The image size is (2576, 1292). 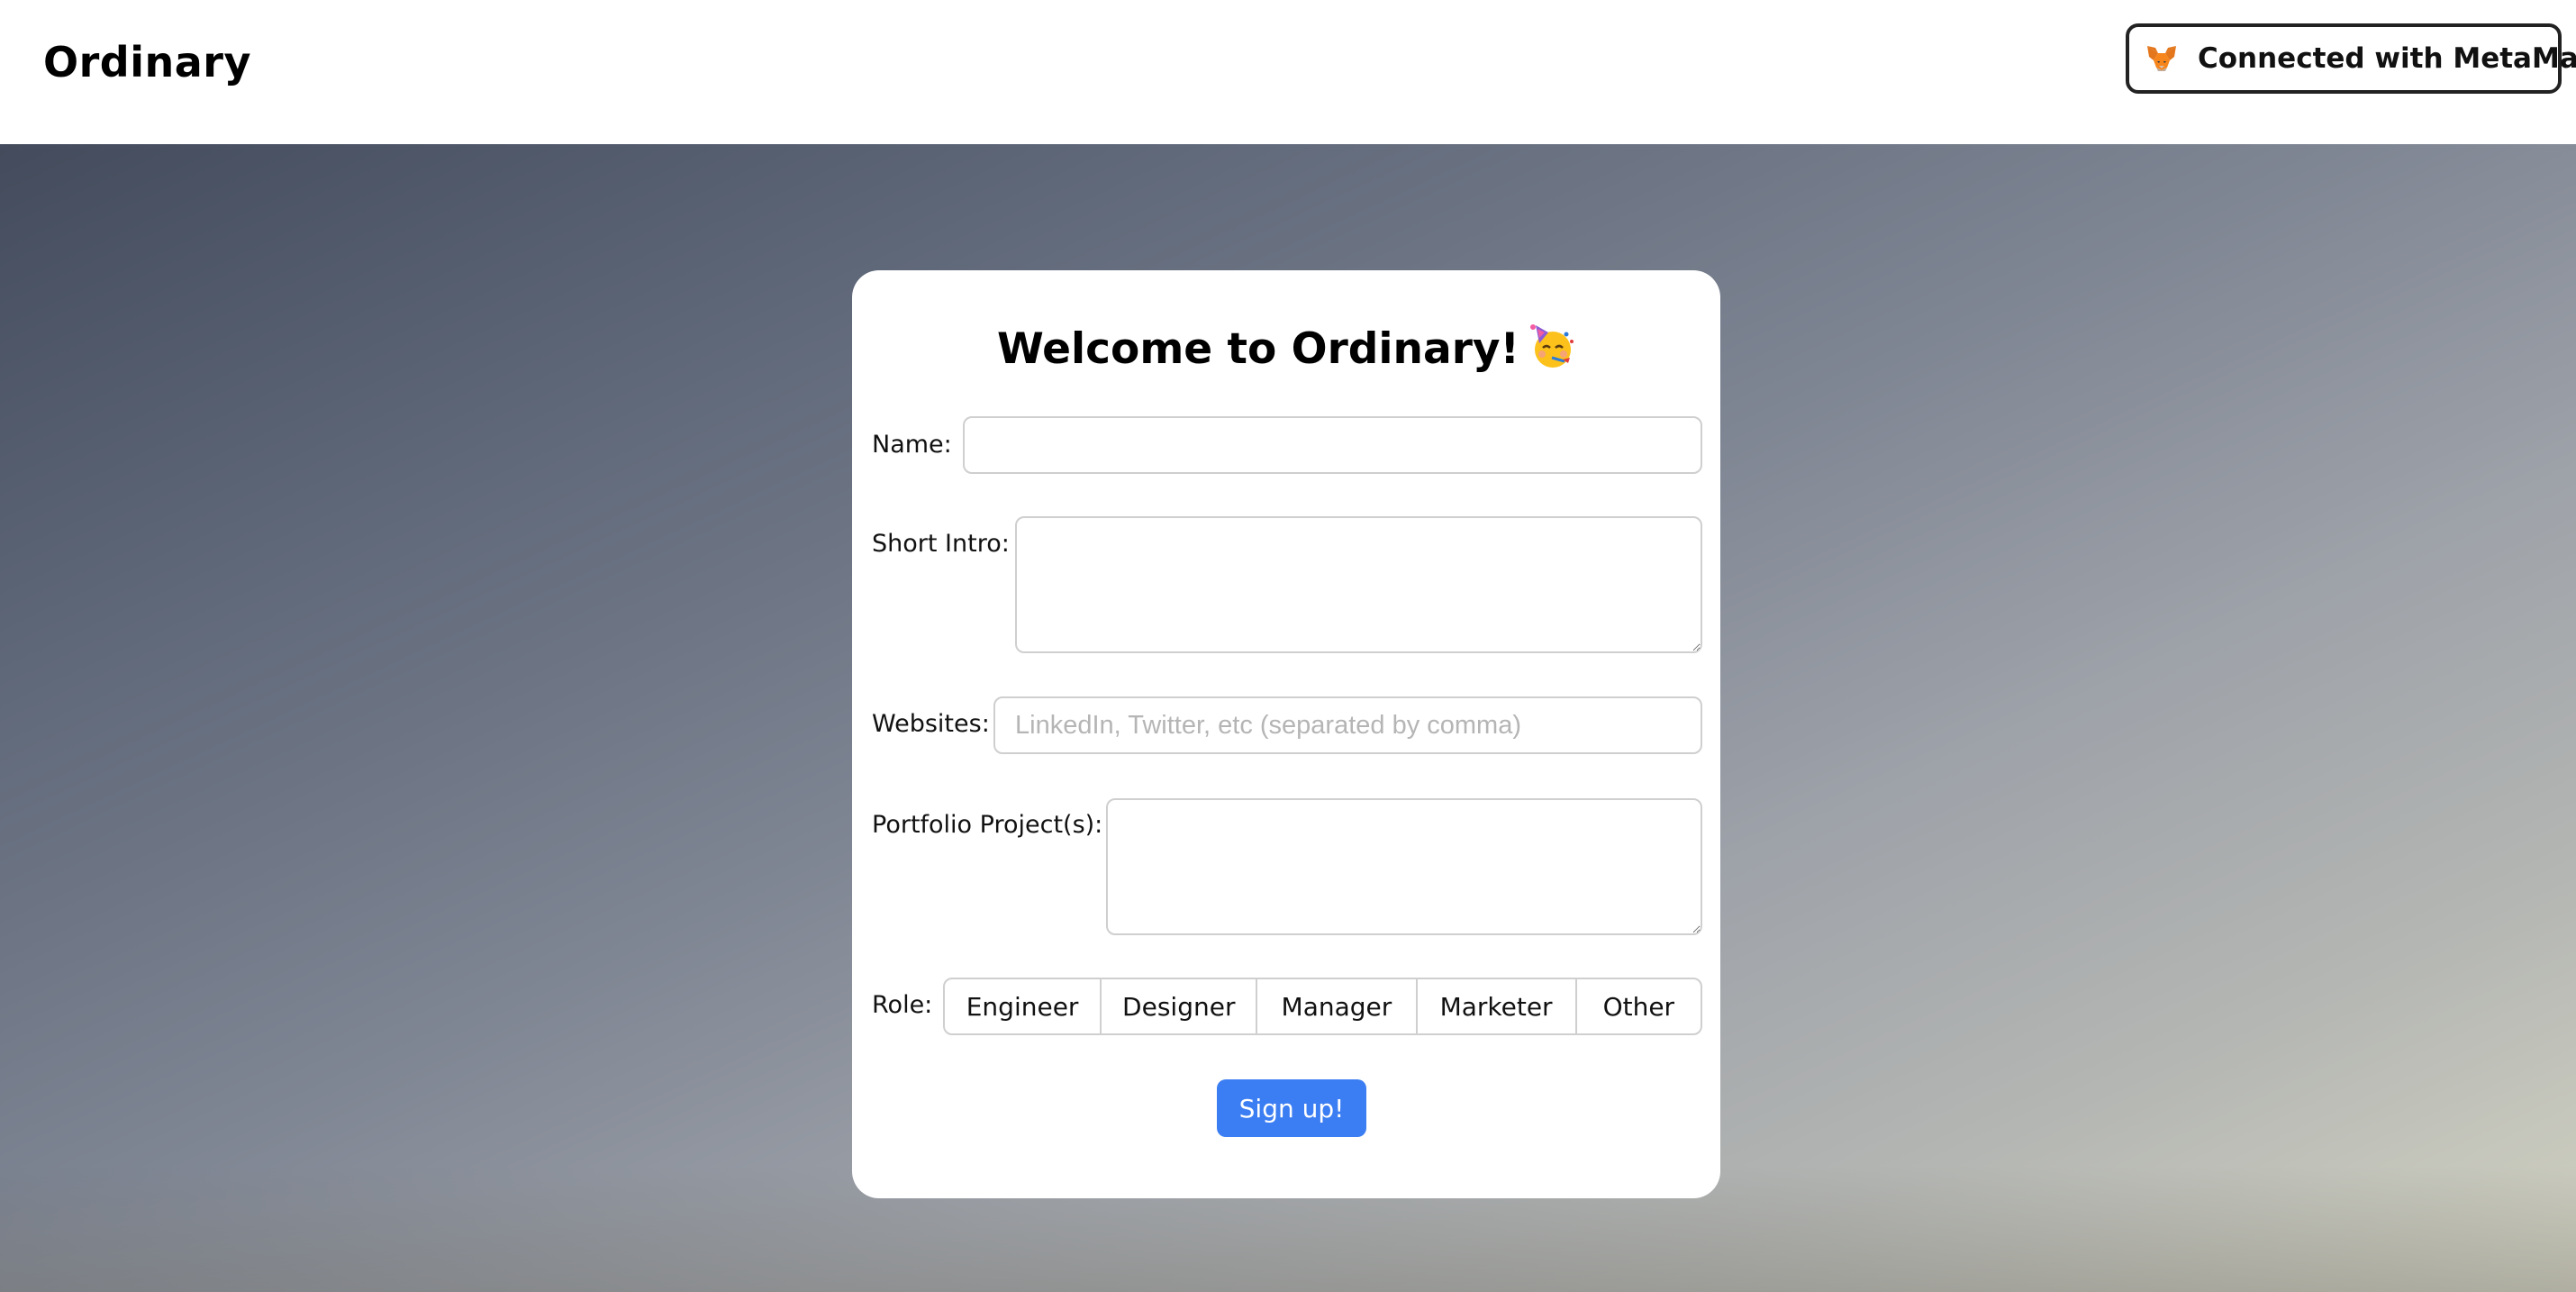 What do you see at coordinates (912, 445) in the screenshot?
I see `name-label: Name:` at bounding box center [912, 445].